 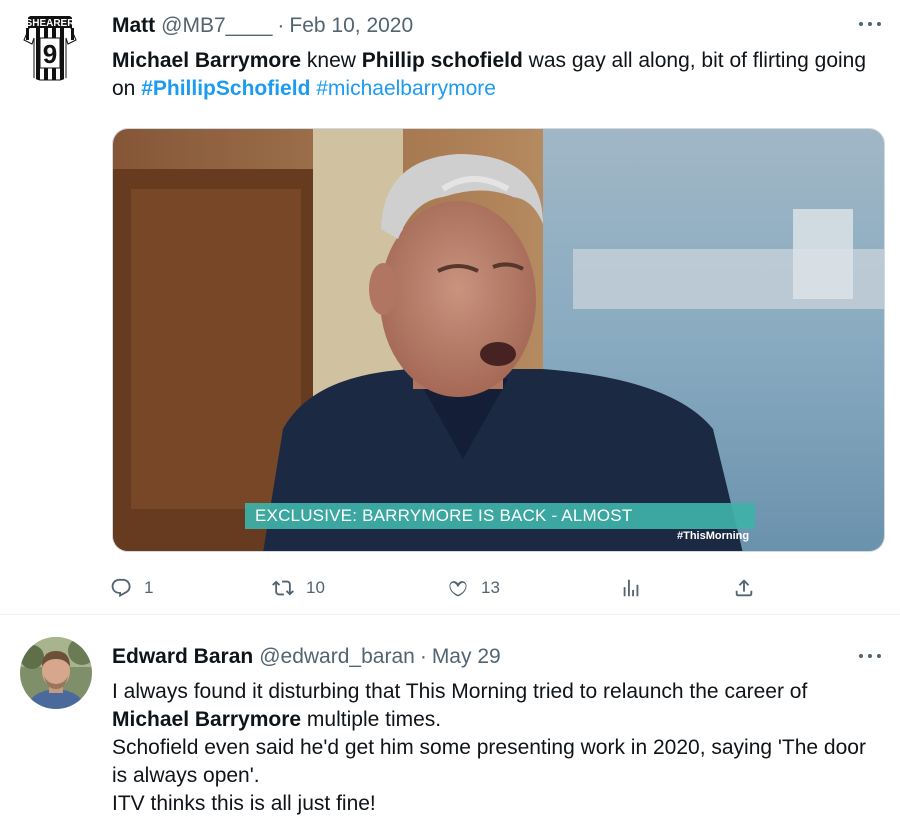 What do you see at coordinates (121, 588) in the screenshot?
I see `reply-icon` at bounding box center [121, 588].